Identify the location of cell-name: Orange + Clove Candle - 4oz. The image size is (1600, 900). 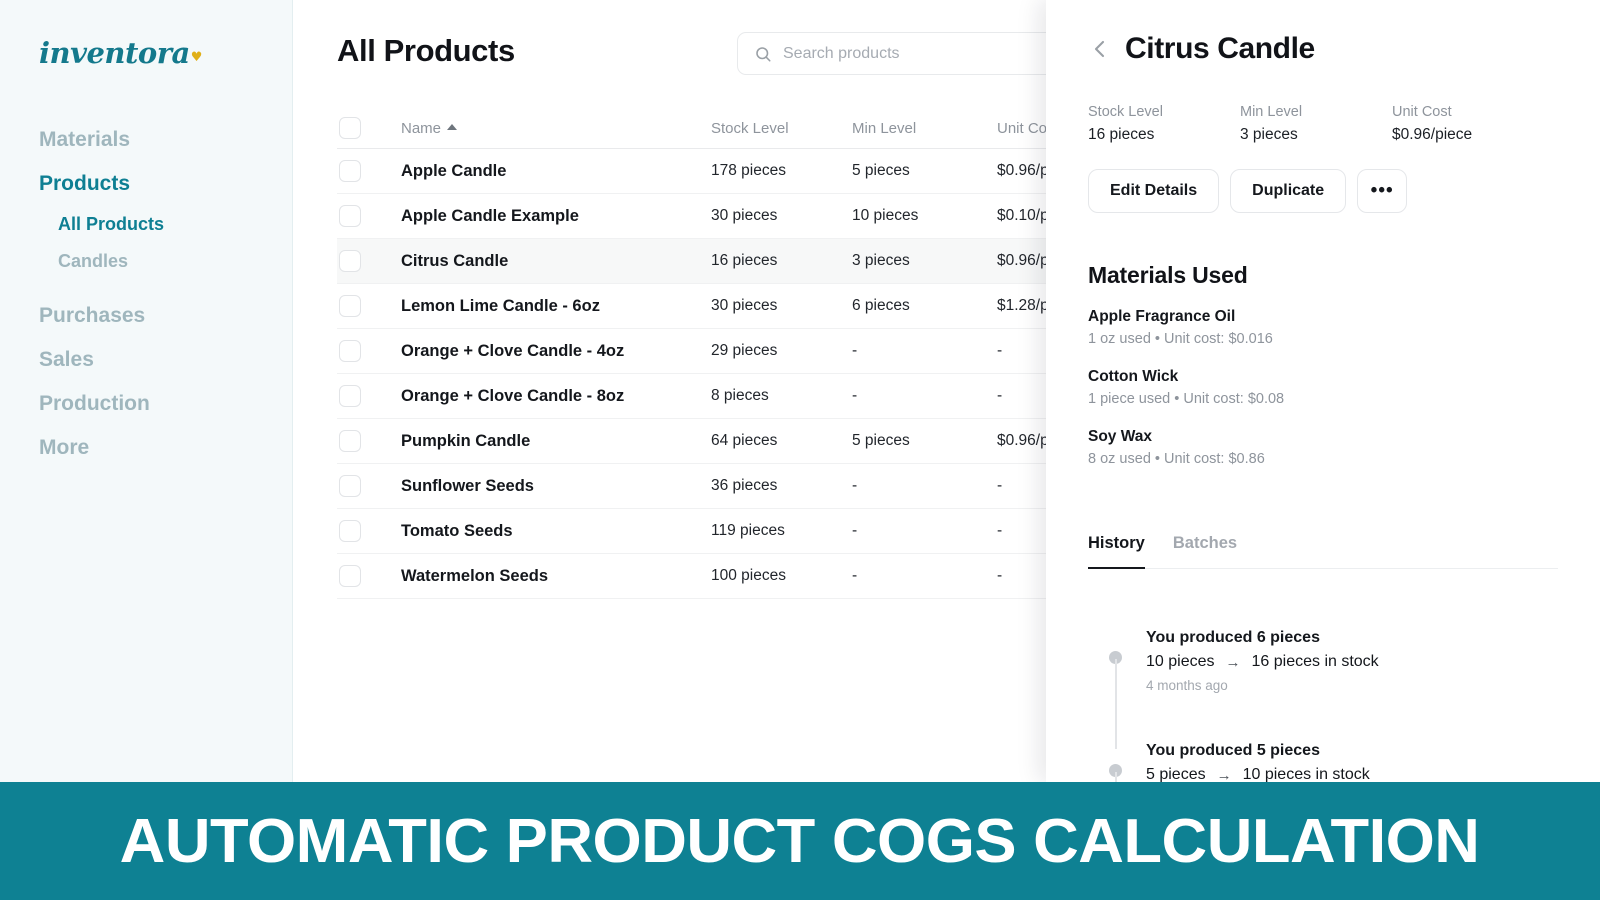
(513, 350).